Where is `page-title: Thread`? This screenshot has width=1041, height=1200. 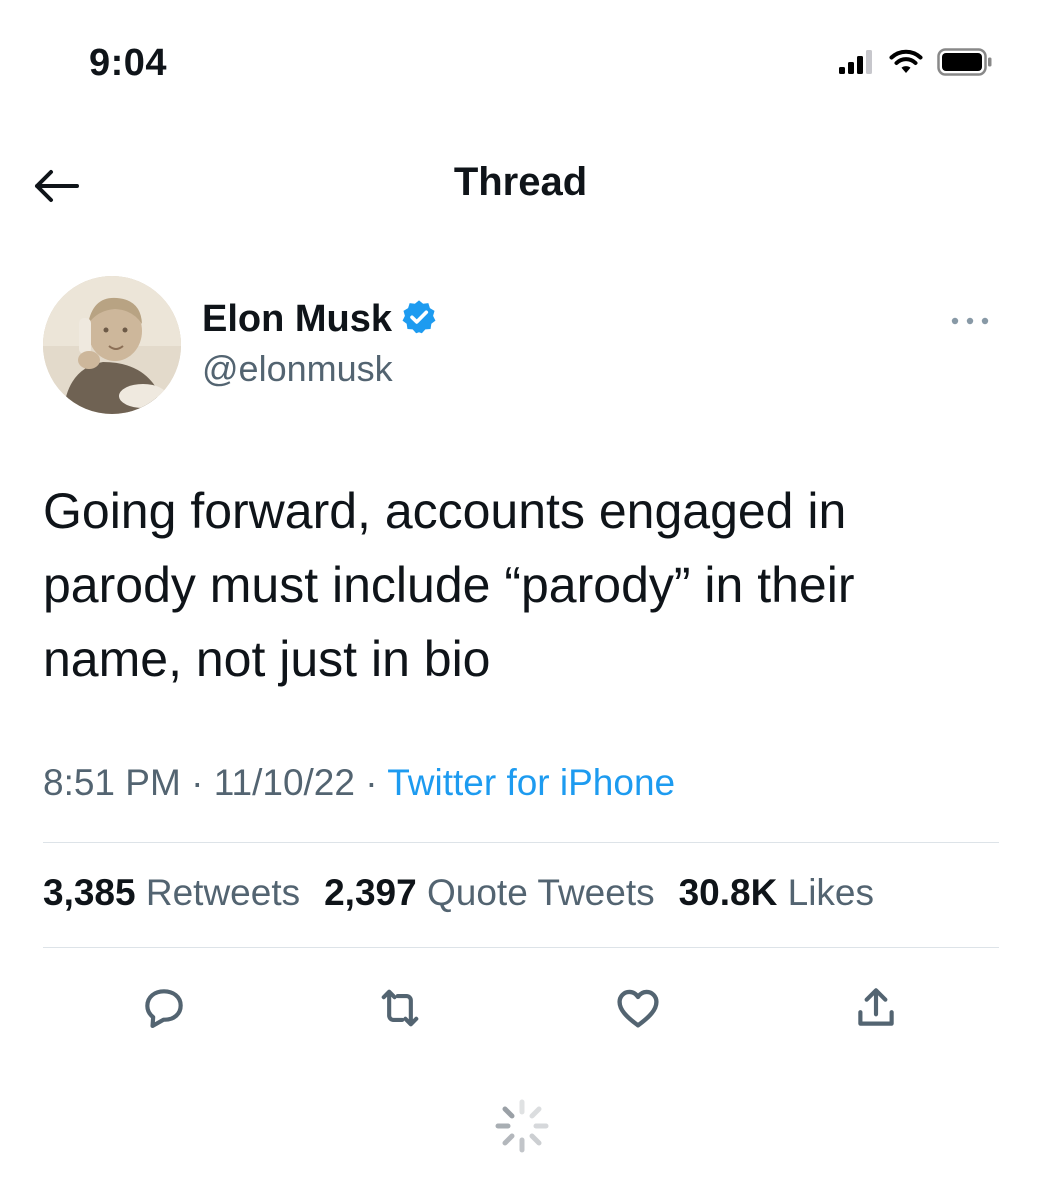 page-title: Thread is located at coordinates (520, 182).